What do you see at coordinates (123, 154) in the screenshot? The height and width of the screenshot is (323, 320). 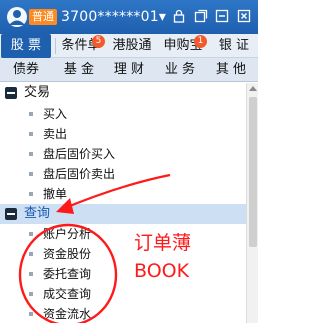 I see `tree-item-after-hours-buy: 盘后固价买入` at bounding box center [123, 154].